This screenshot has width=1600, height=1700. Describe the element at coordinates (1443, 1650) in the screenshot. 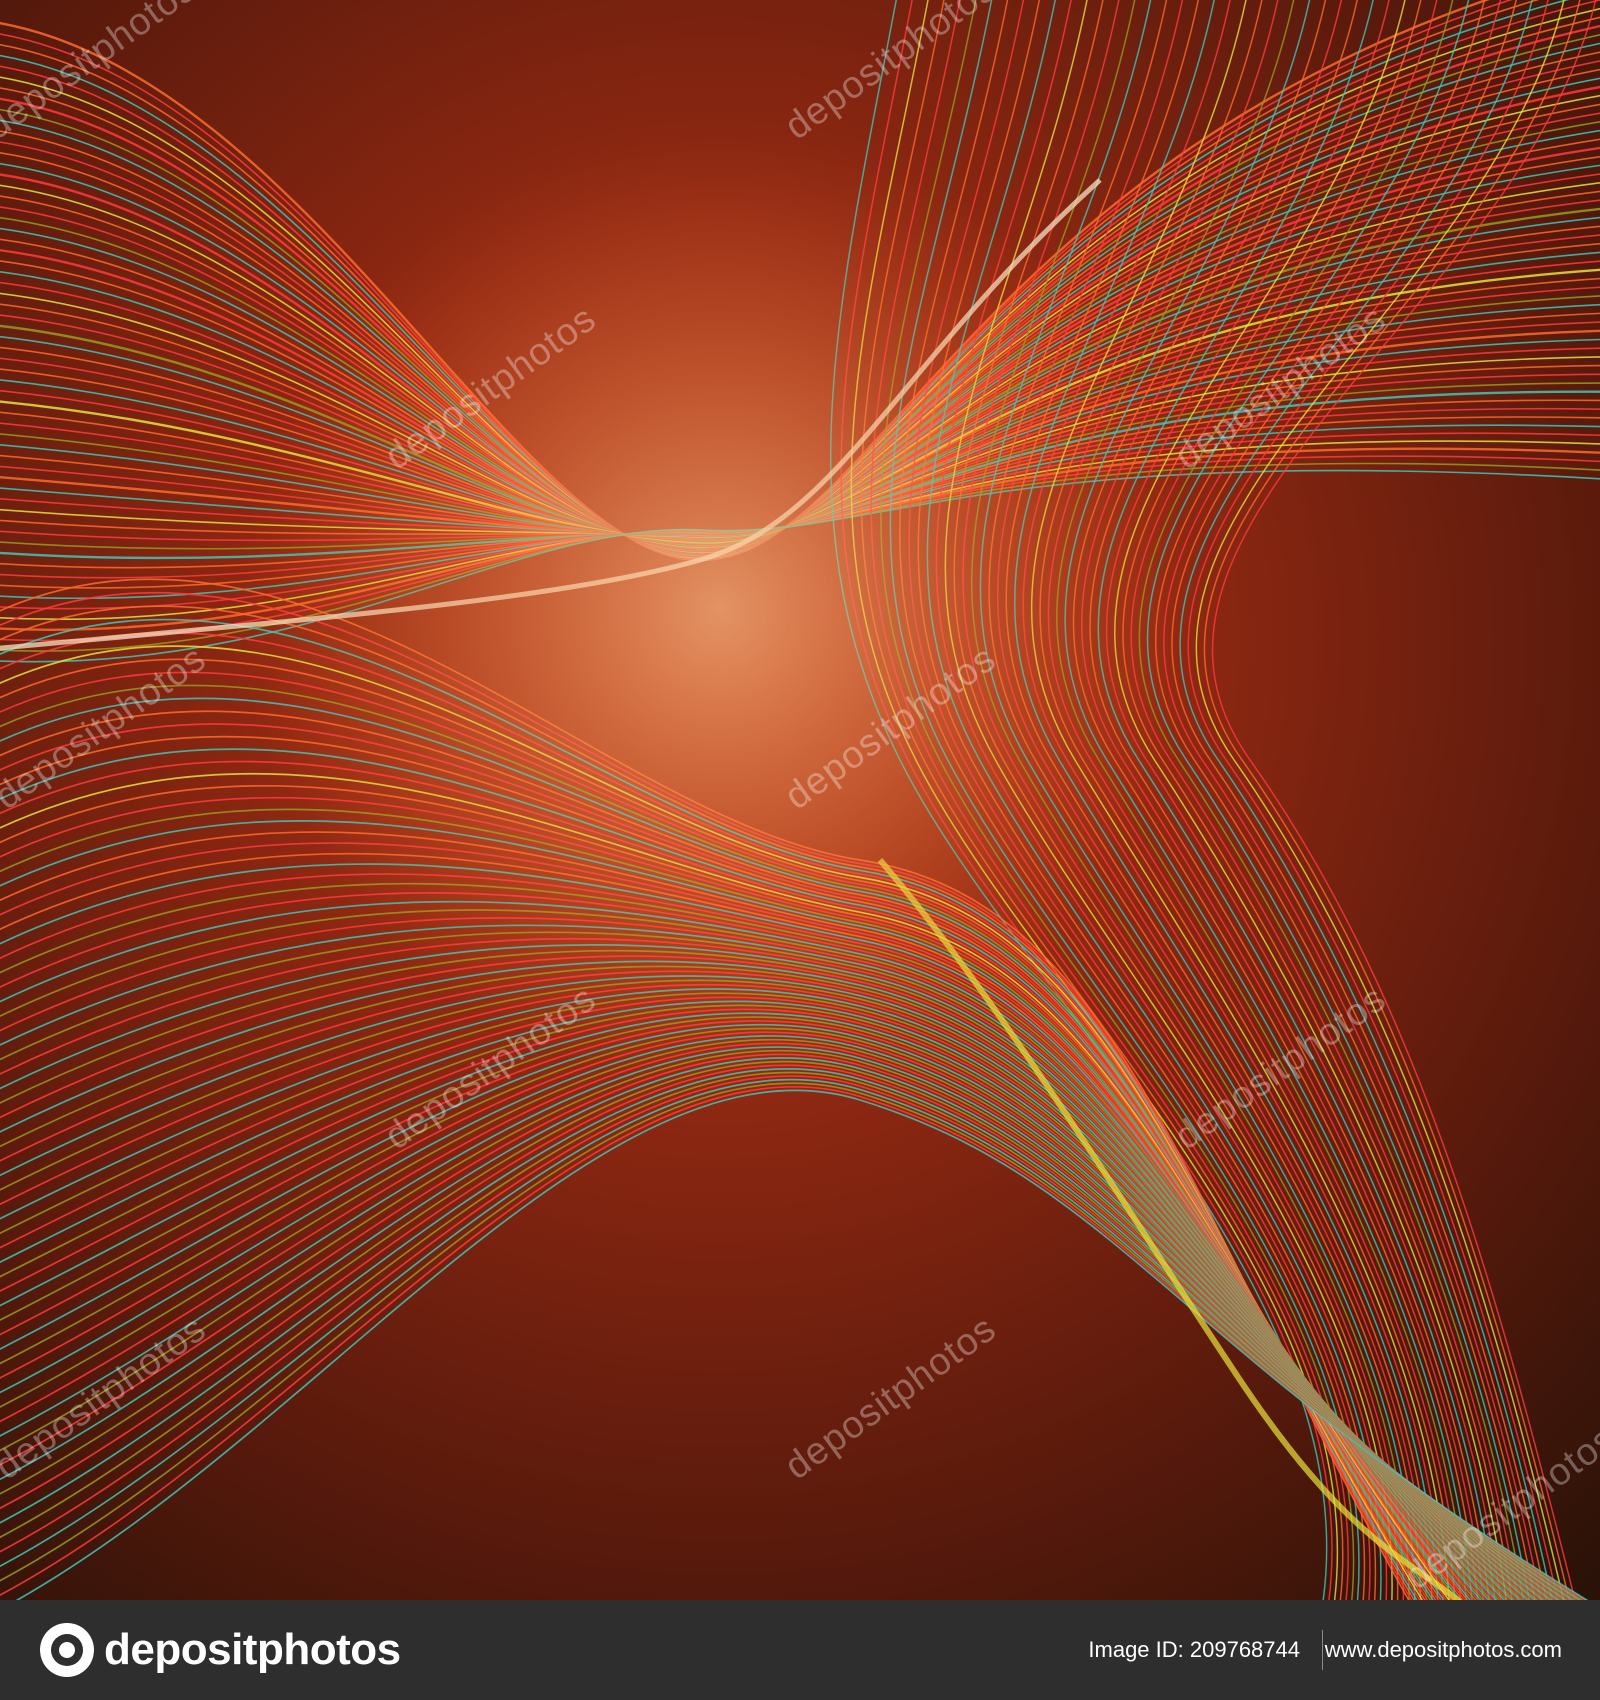

I see `site-url-link: www.depositphotos.com` at that location.